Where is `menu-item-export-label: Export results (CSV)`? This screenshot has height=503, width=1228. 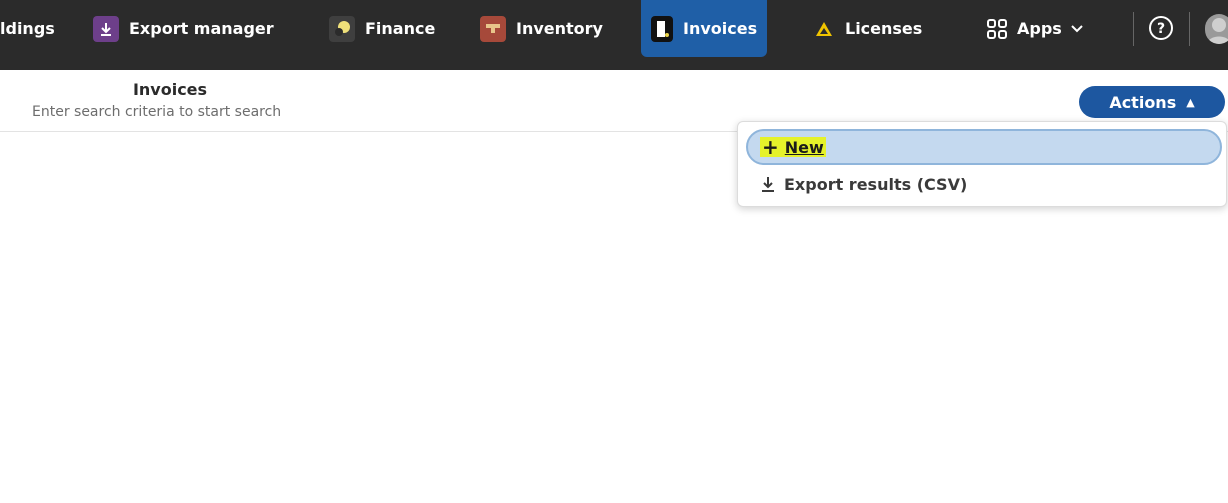 menu-item-export-label: Export results (CSV) is located at coordinates (876, 184).